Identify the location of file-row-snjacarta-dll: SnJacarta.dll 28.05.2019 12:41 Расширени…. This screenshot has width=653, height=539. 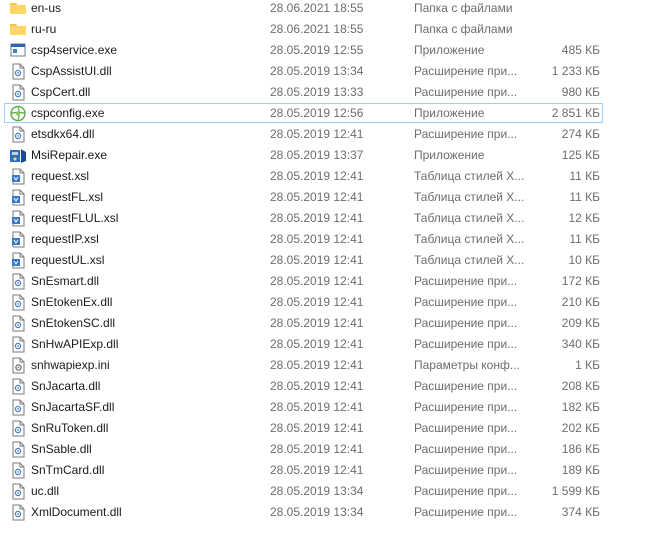
(326, 386).